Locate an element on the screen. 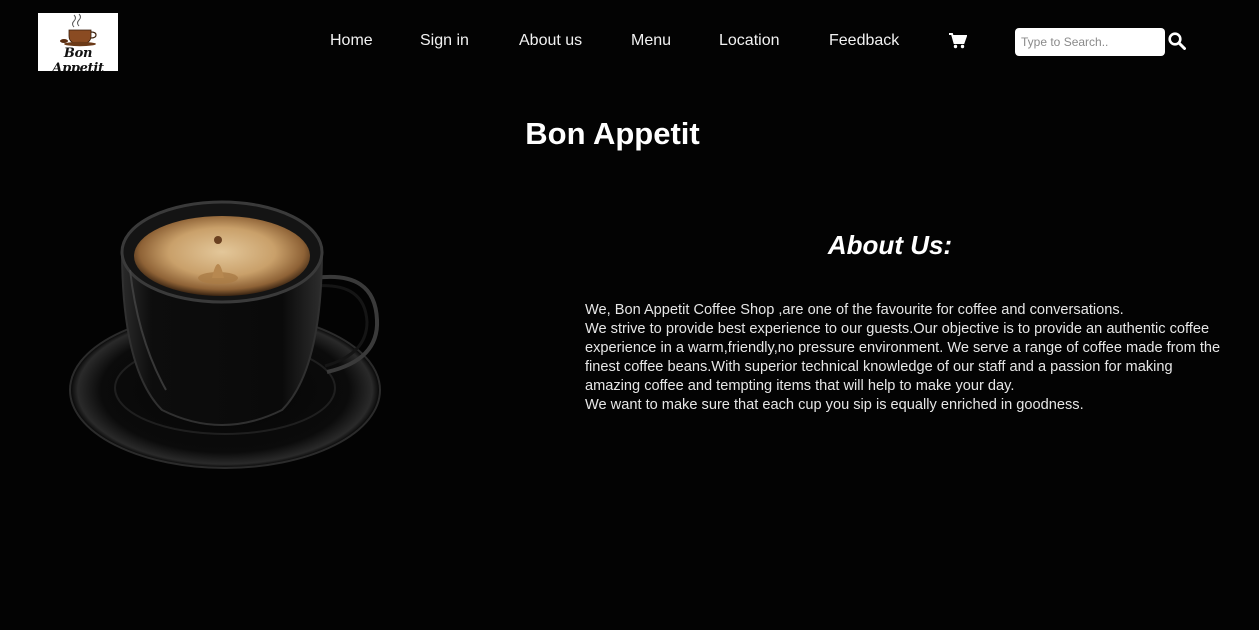 The width and height of the screenshot is (1259, 630). espresso-cup-image is located at coordinates (225, 334).